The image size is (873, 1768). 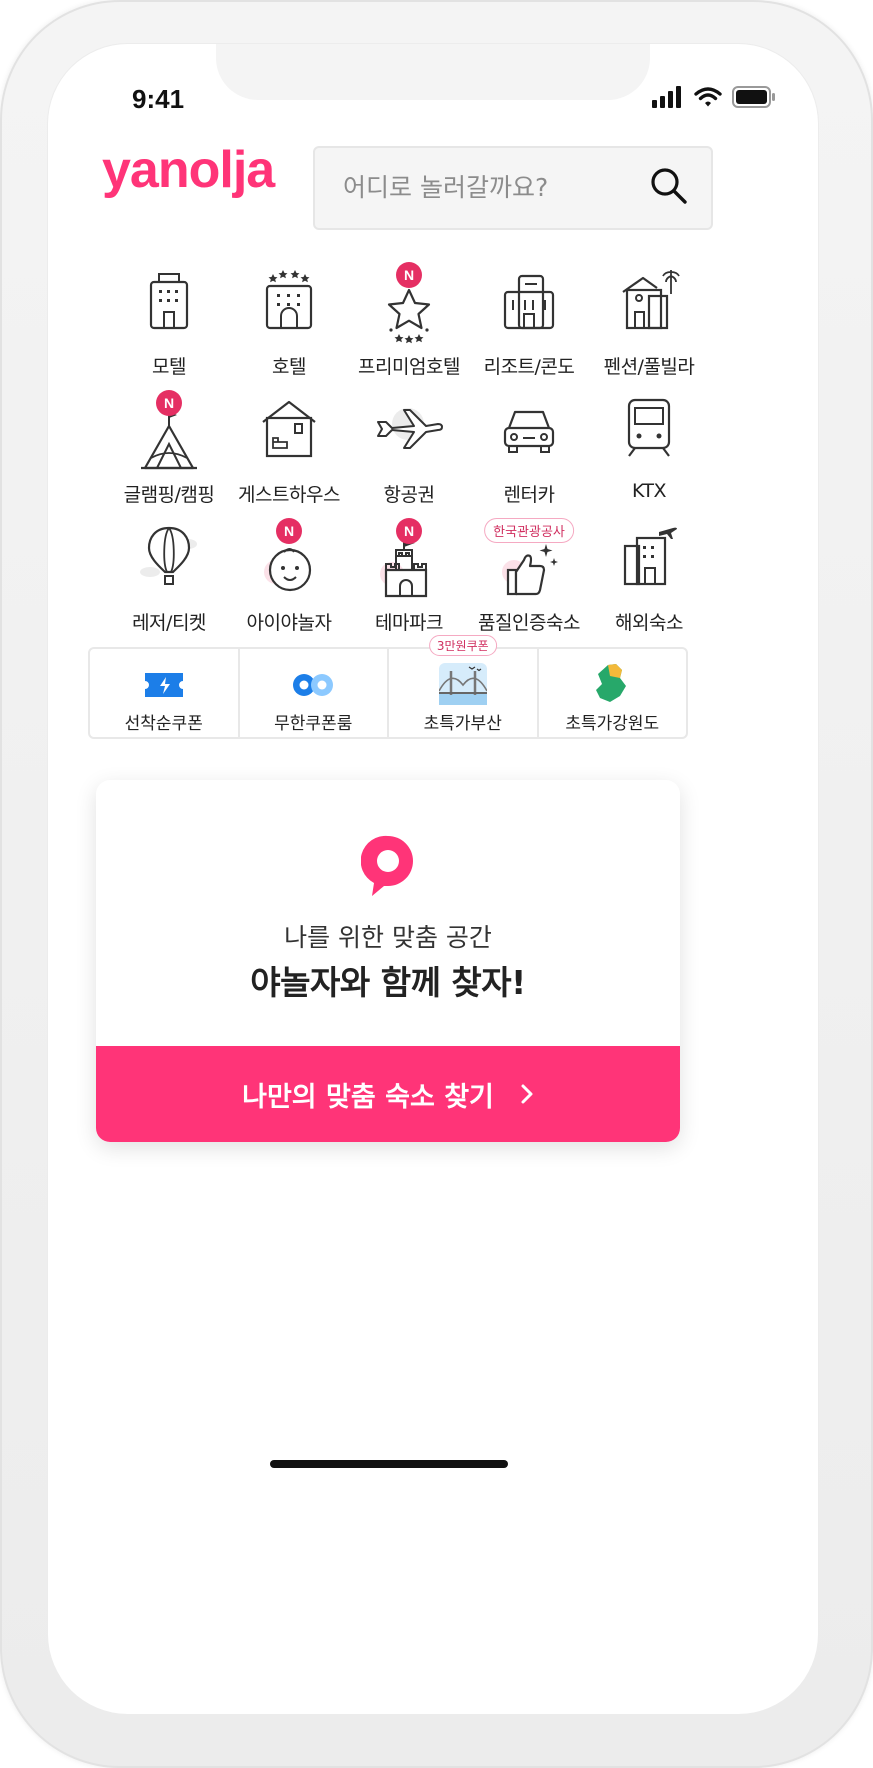 What do you see at coordinates (404, 568) in the screenshot?
I see `castle-icon` at bounding box center [404, 568].